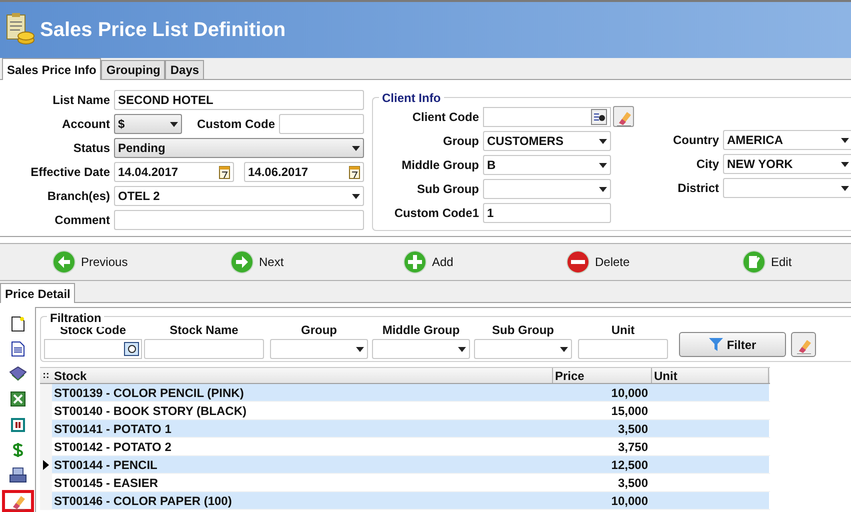 The image size is (851, 512). I want to click on clear-button, so click(623, 116).